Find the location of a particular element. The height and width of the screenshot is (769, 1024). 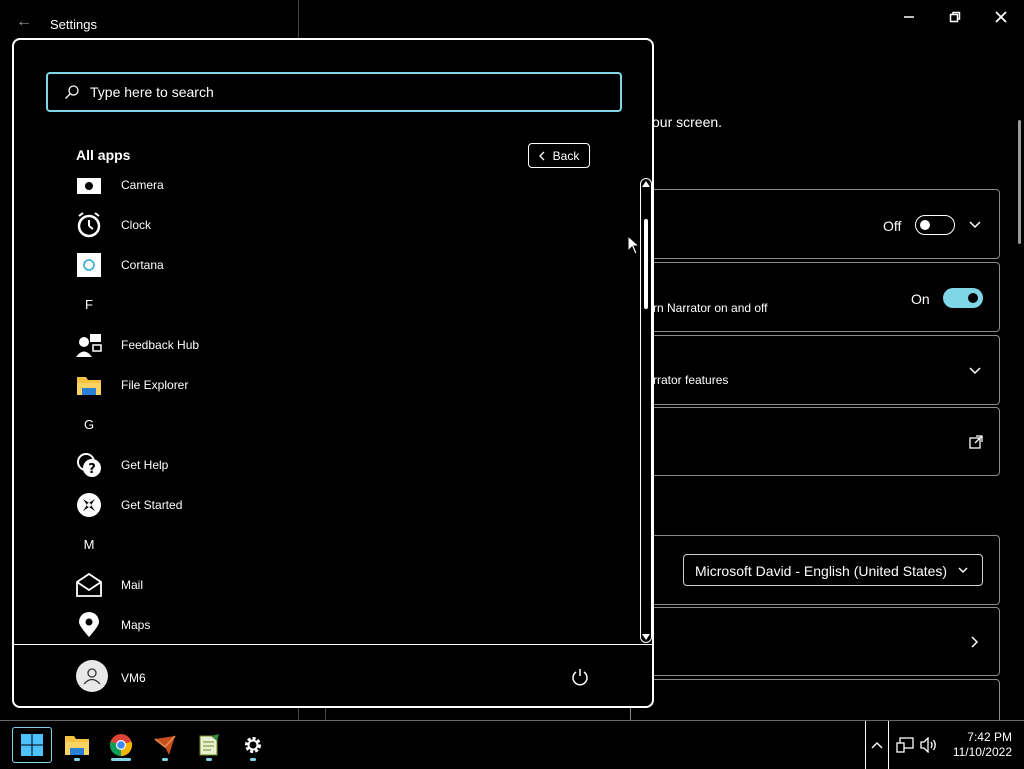

taskbar-file-explorer is located at coordinates (77, 745).